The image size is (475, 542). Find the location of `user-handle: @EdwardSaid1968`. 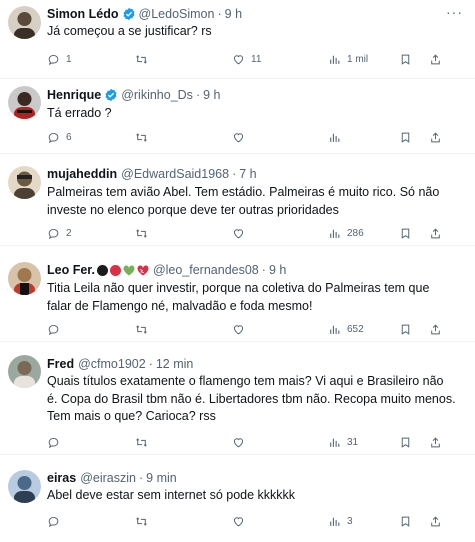

user-handle: @EdwardSaid1968 is located at coordinates (175, 174).